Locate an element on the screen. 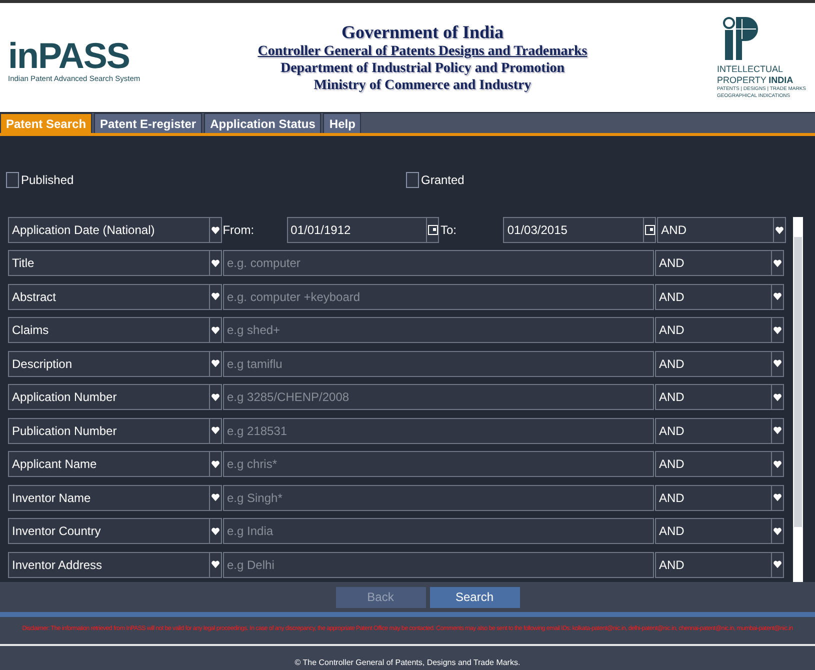  nav-tab: Application Status is located at coordinates (263, 123).